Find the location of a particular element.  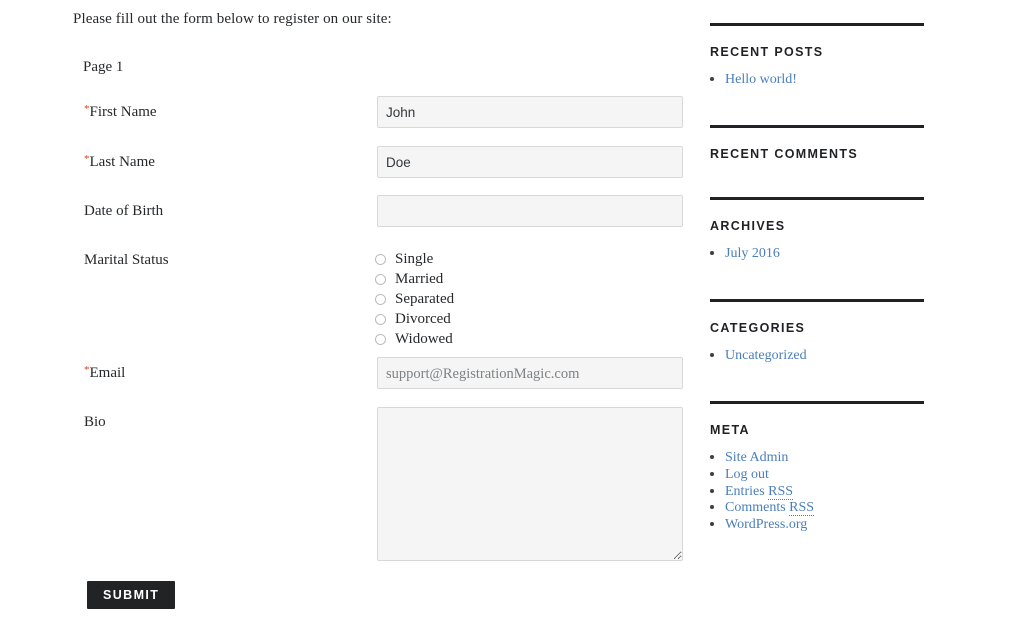

widget-title: Archives is located at coordinates (748, 226).